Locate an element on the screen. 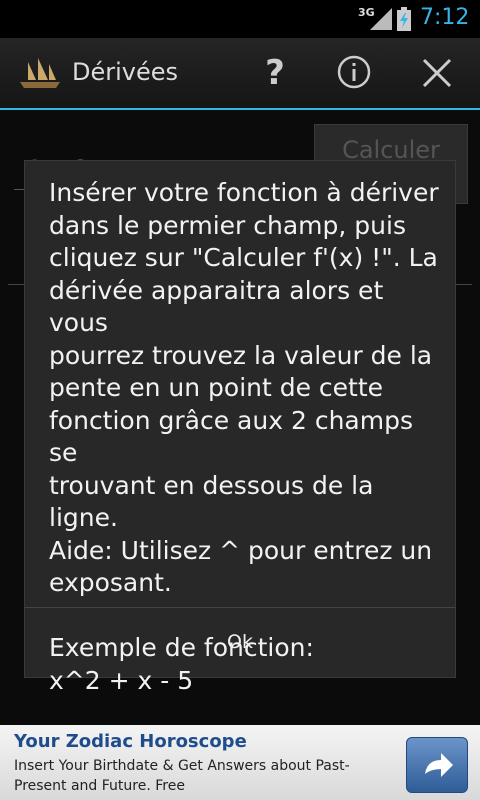 The height and width of the screenshot is (800, 480). close-icon is located at coordinates (437, 73).